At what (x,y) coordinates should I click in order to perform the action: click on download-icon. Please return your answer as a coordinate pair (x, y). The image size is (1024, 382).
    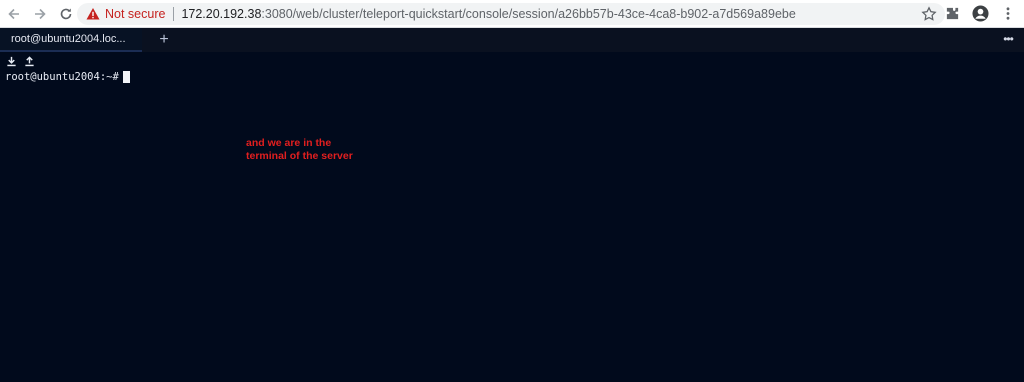
    Looking at the image, I should click on (11, 61).